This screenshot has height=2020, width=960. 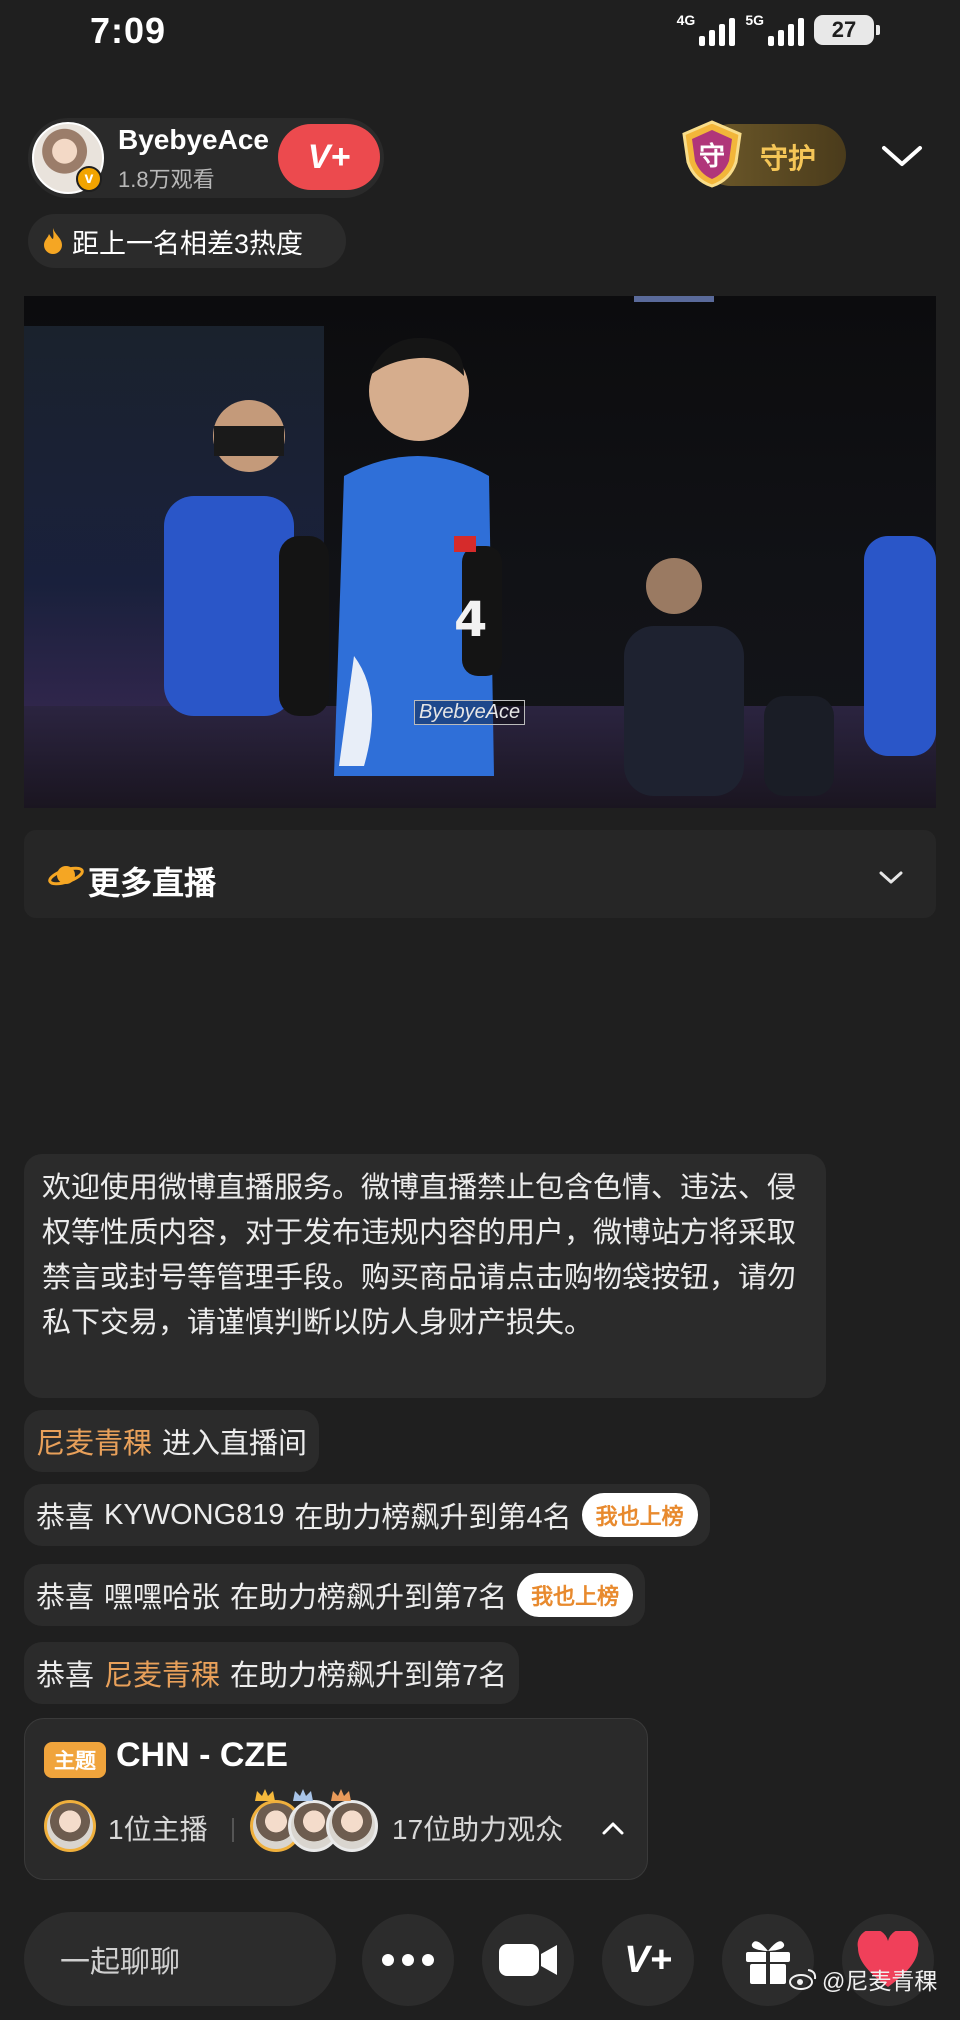 I want to click on topic-host-count: 1位主播, so click(x=158, y=1829).